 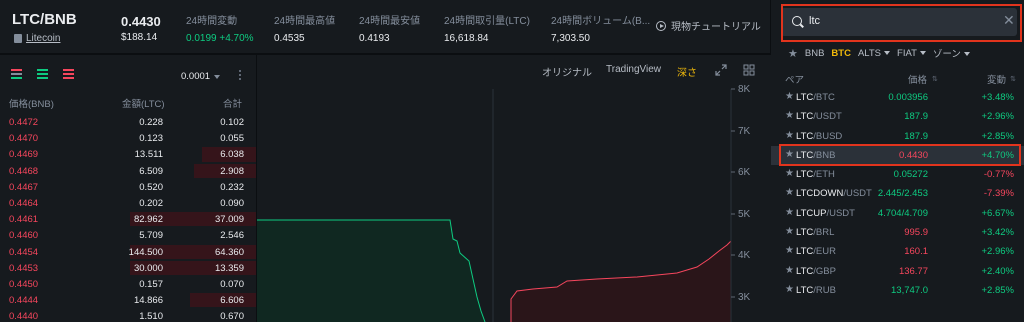 I want to click on market-pair: LTC/BRL, so click(x=815, y=232).